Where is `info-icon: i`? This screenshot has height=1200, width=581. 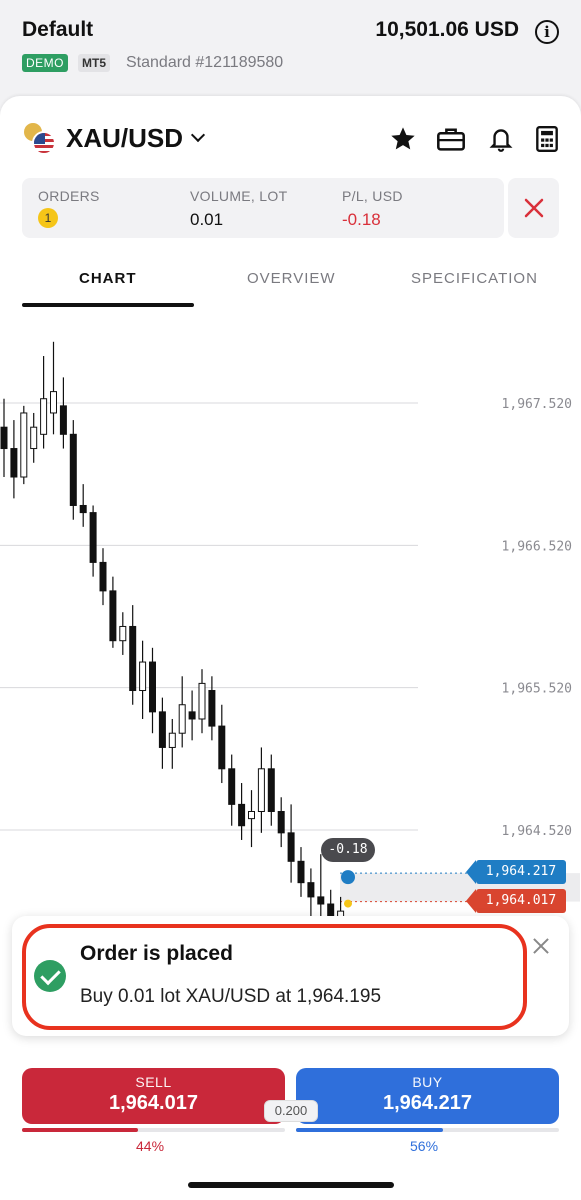
info-icon: i is located at coordinates (547, 32).